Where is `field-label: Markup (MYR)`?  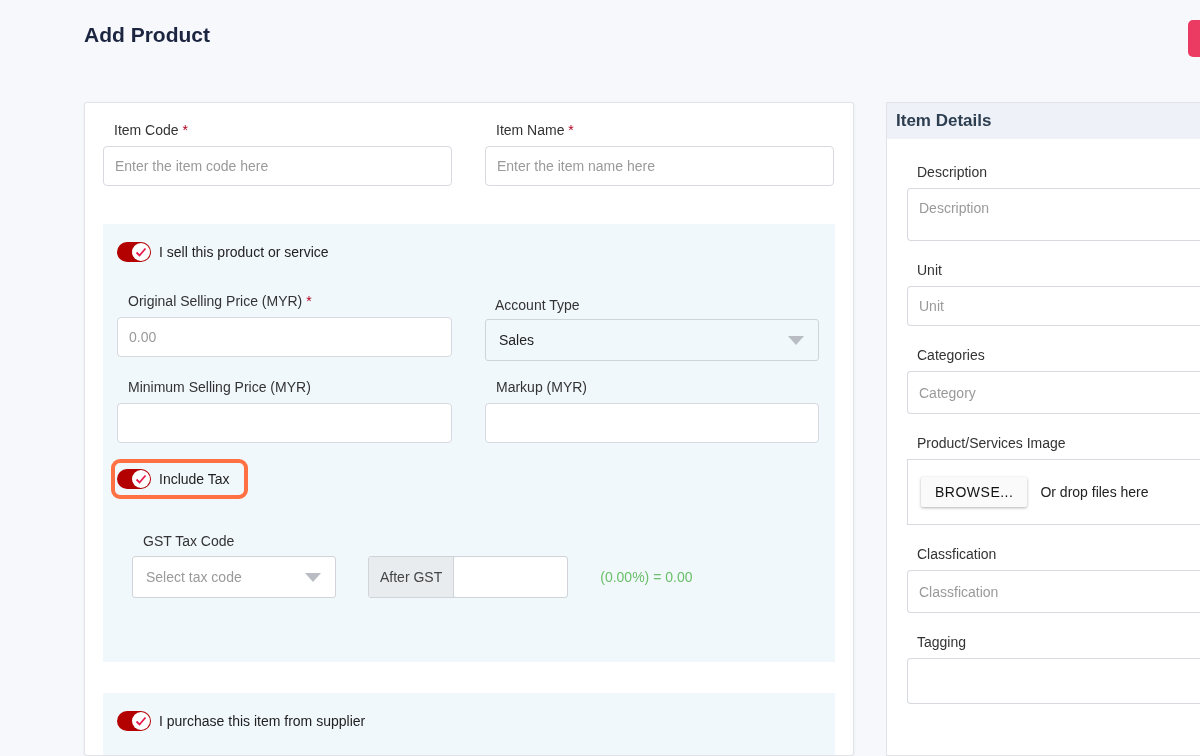
field-label: Markup (MYR) is located at coordinates (542, 387).